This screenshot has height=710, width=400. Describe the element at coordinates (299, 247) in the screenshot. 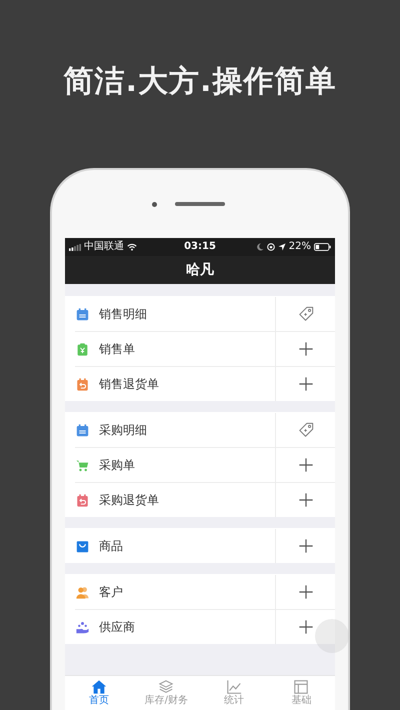

I see `battery-percent: 22%` at that location.